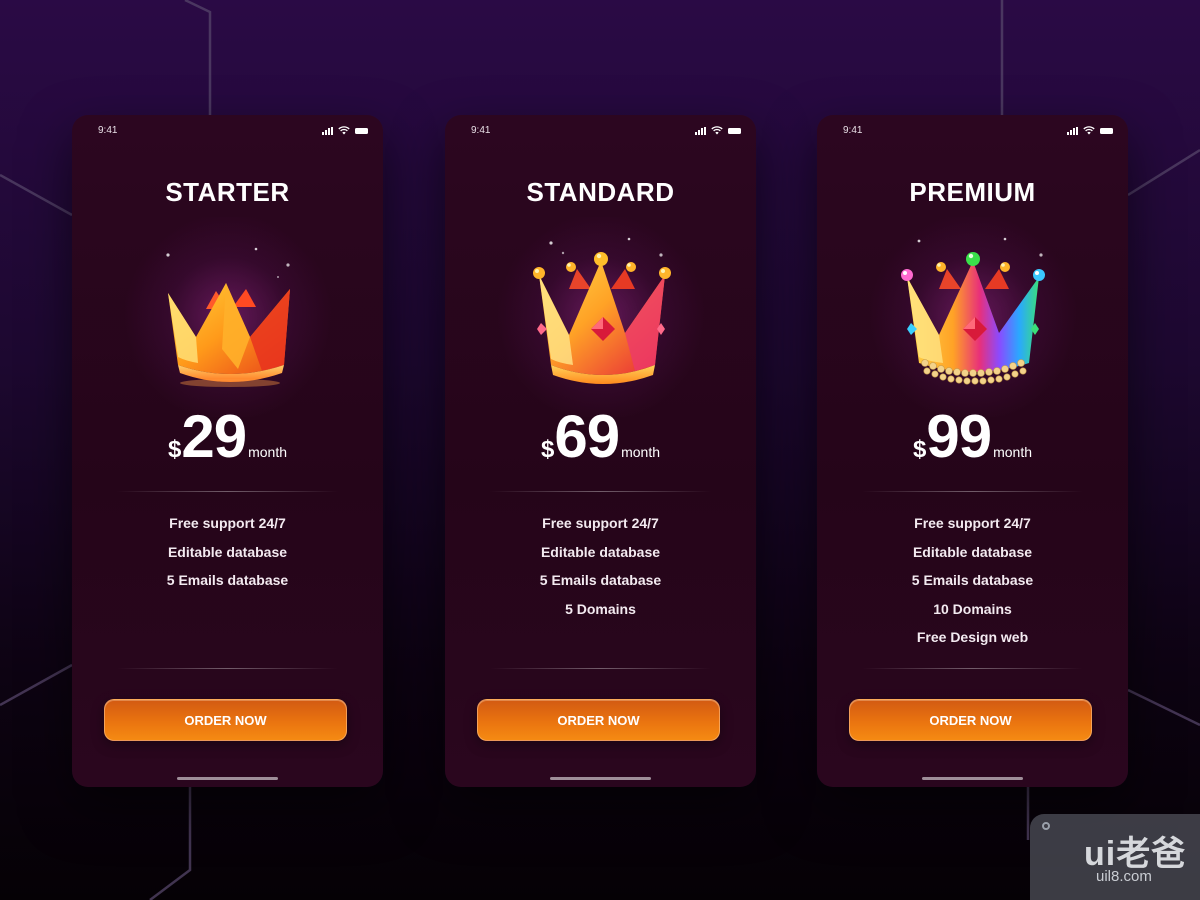 The width and height of the screenshot is (1200, 900). Describe the element at coordinates (1124, 876) in the screenshot. I see `watermark-url: uil8.com` at that location.